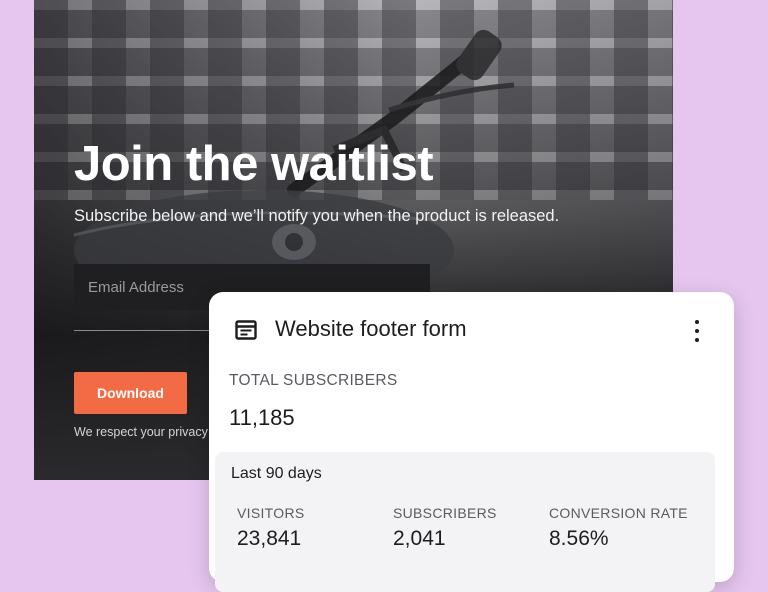 The width and height of the screenshot is (768, 592). Describe the element at coordinates (371, 328) in the screenshot. I see `card-title: Website footer form` at that location.